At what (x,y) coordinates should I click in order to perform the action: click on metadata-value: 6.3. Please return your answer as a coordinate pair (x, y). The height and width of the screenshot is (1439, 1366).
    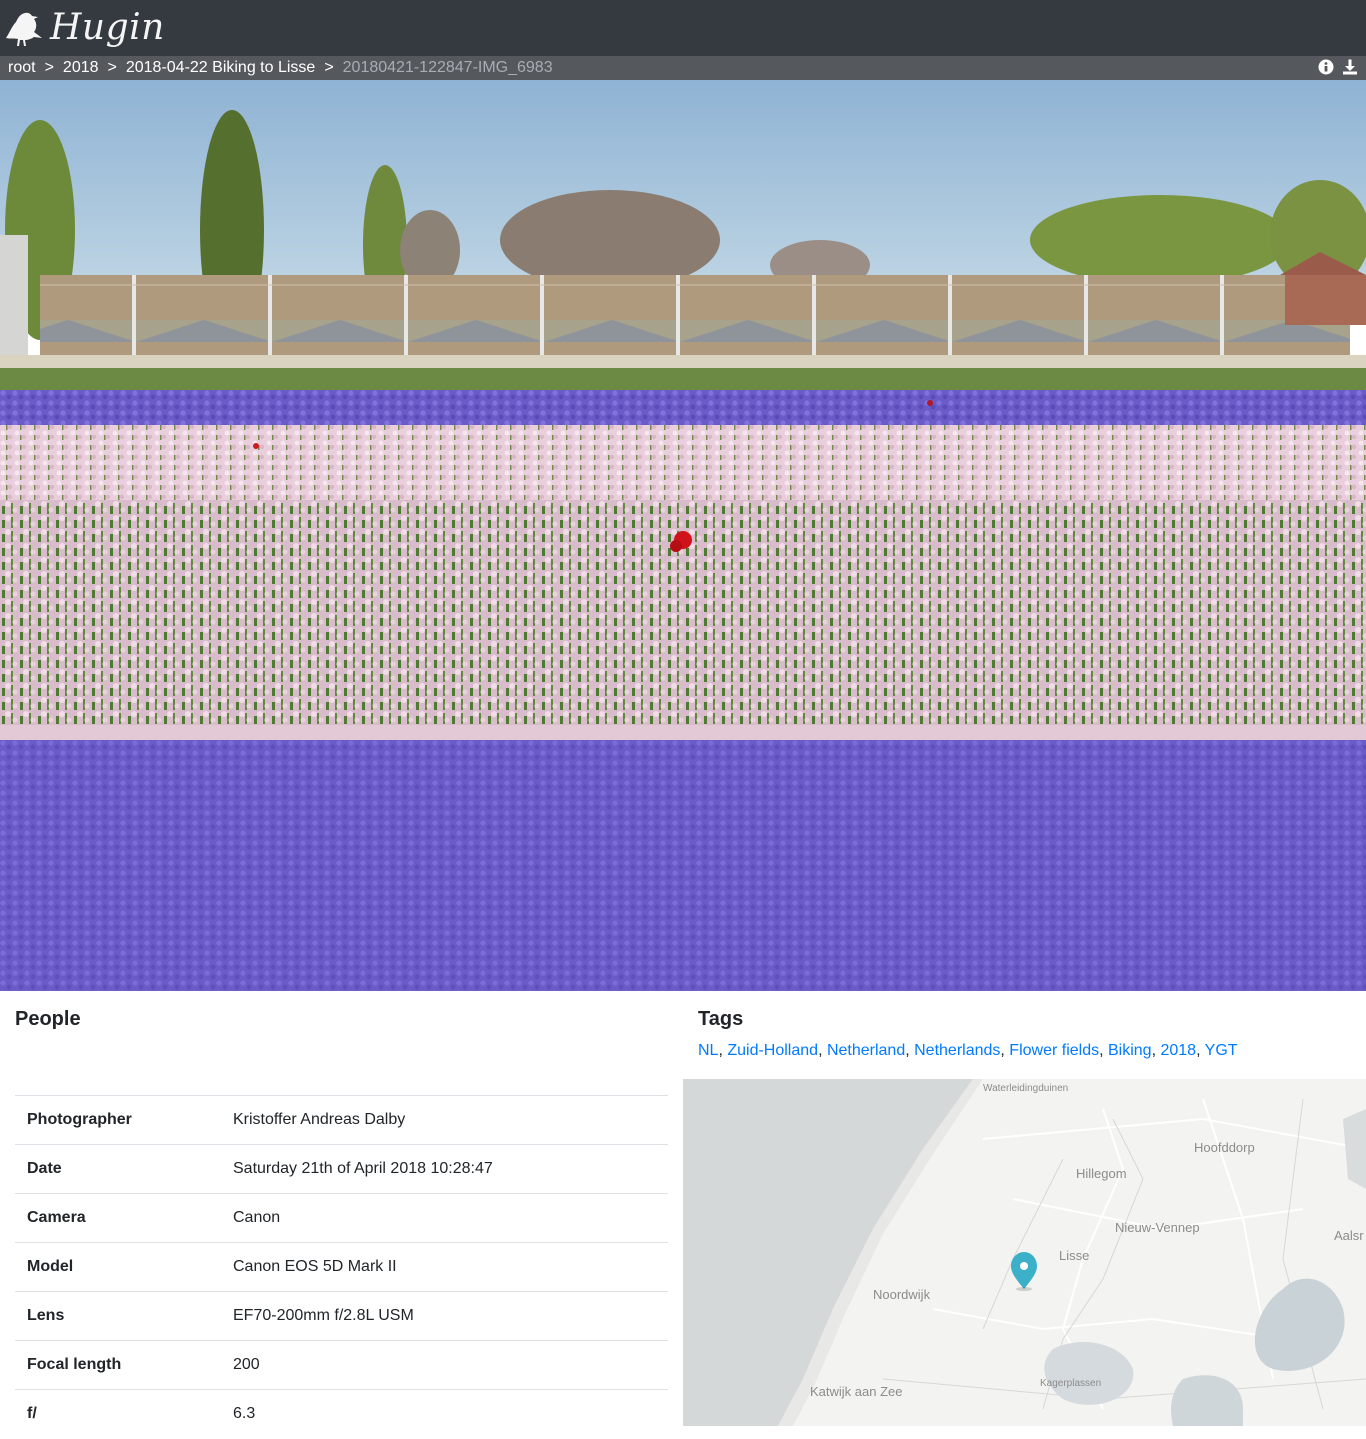
    Looking at the image, I should click on (444, 1414).